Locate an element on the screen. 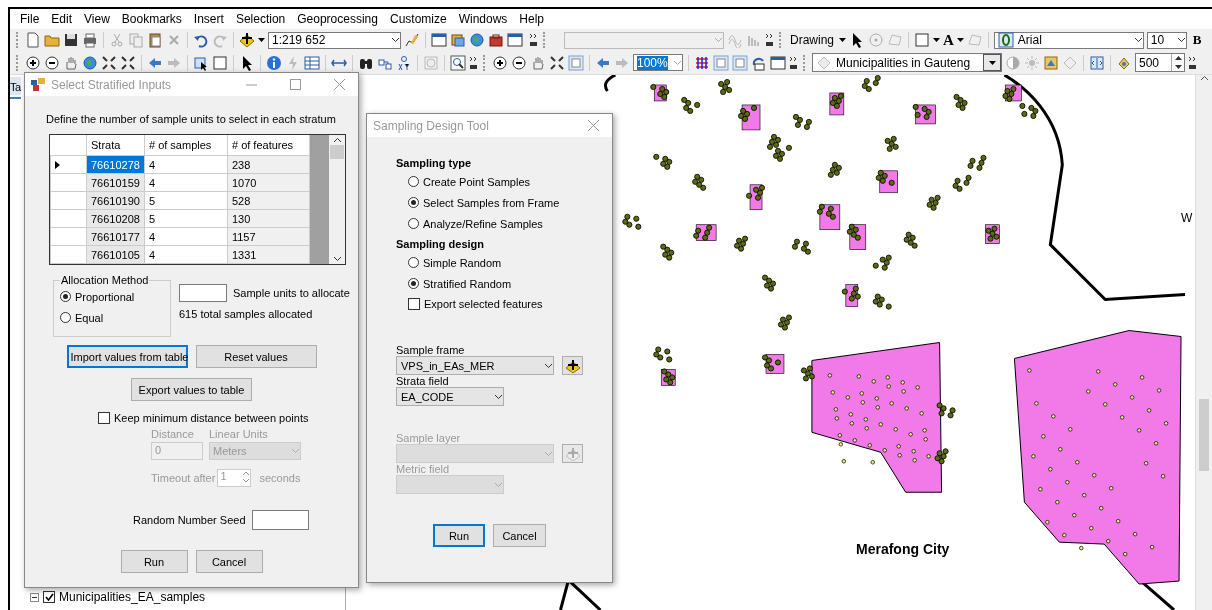  menu-item: Windows is located at coordinates (483, 19).